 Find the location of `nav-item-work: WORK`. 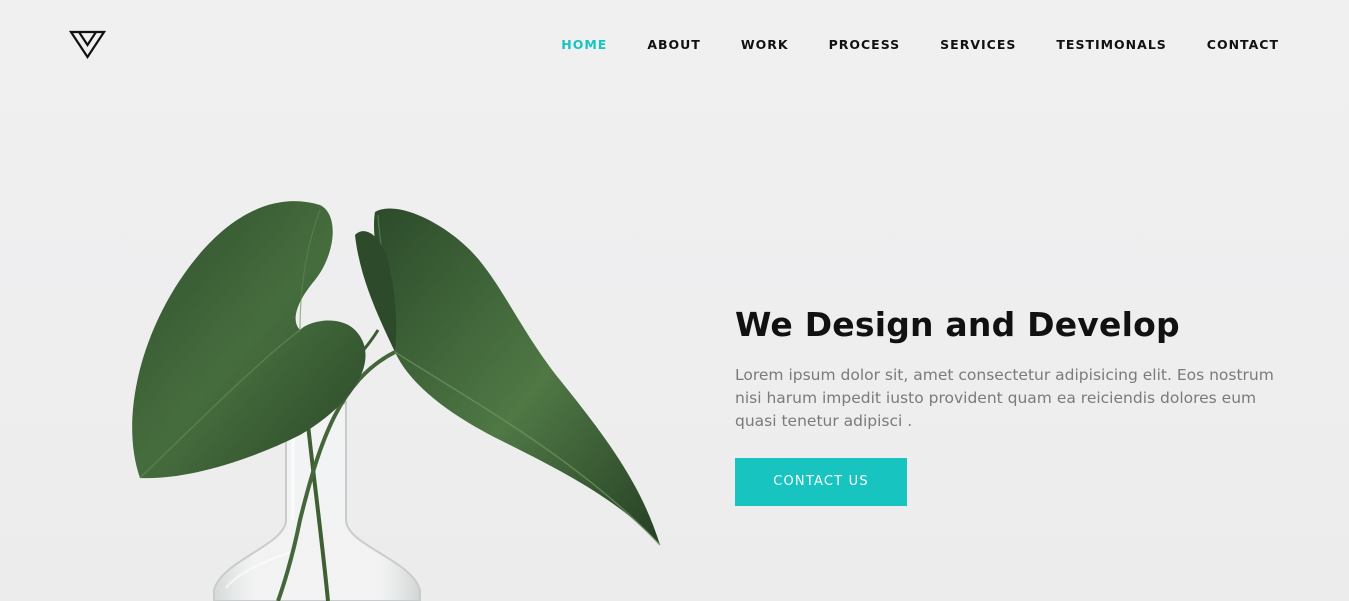

nav-item-work: WORK is located at coordinates (765, 45).